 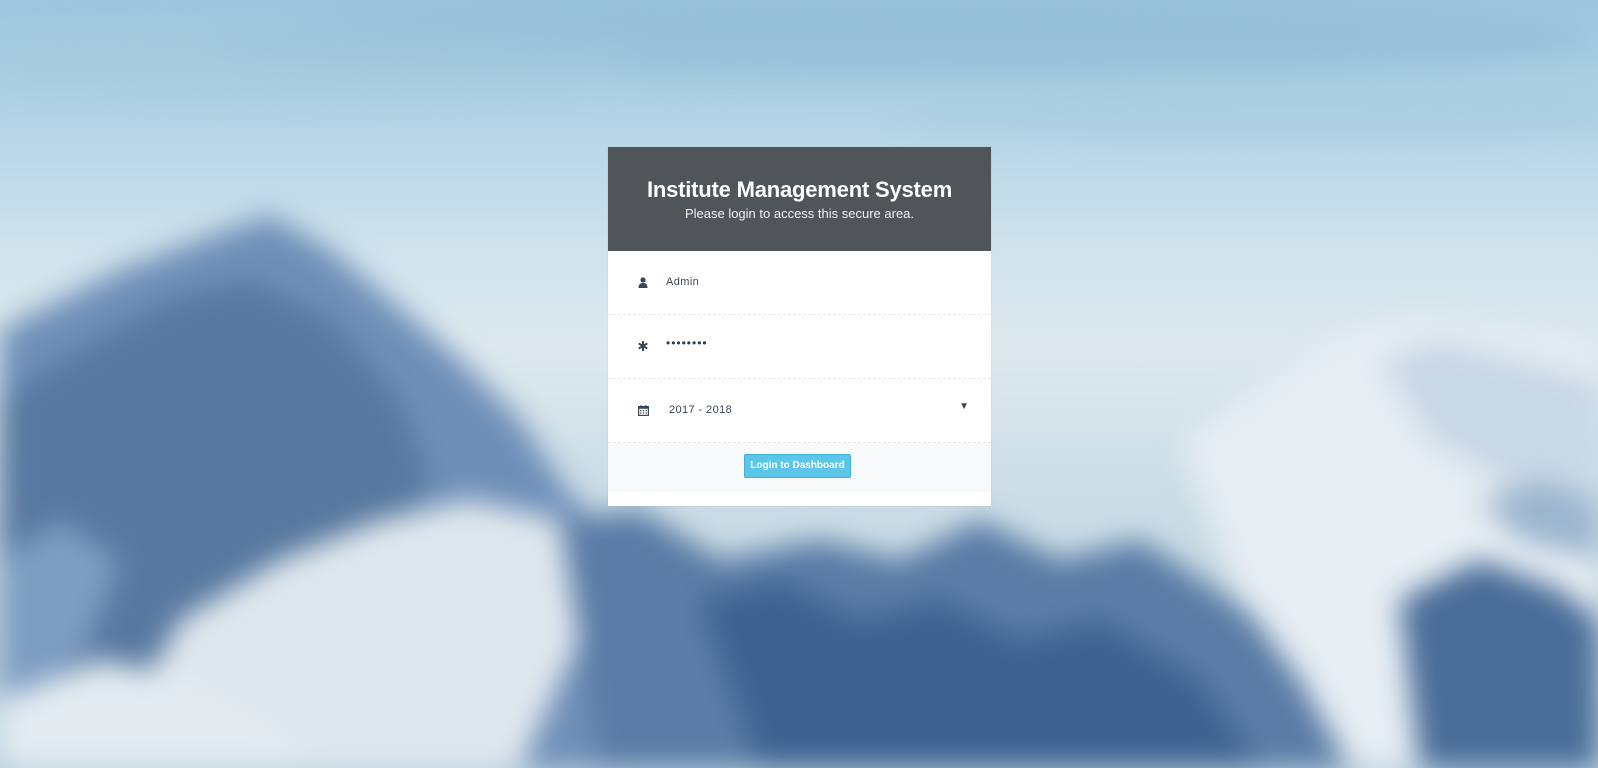 What do you see at coordinates (643, 282) in the screenshot?
I see `user-icon` at bounding box center [643, 282].